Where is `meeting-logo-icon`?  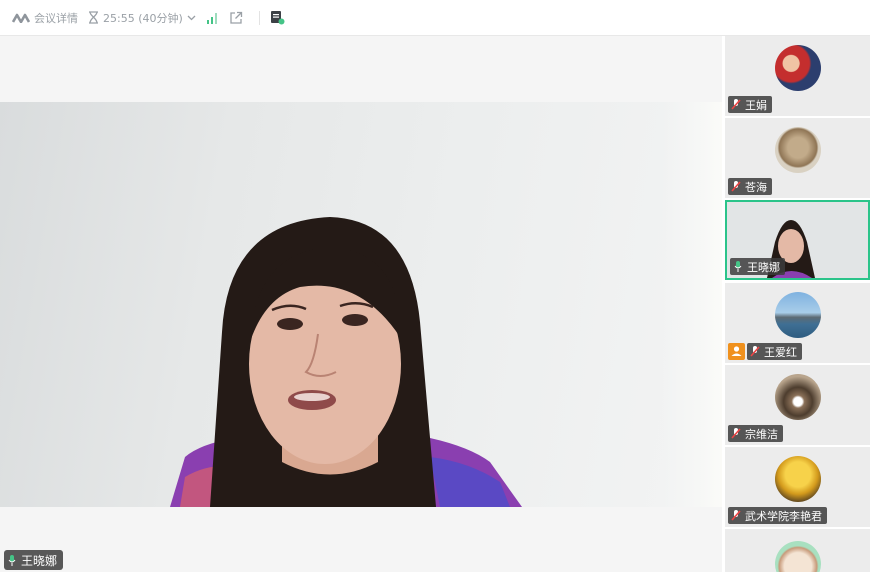
meeting-logo-icon is located at coordinates (21, 18).